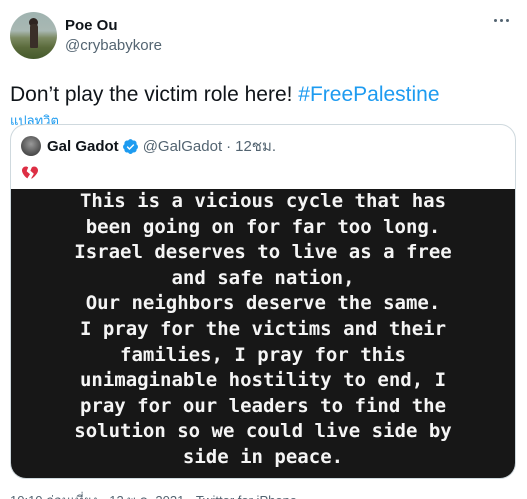 Image resolution: width=527 pixels, height=499 pixels. What do you see at coordinates (113, 26) in the screenshot?
I see `author-display-name: Poe Ou` at bounding box center [113, 26].